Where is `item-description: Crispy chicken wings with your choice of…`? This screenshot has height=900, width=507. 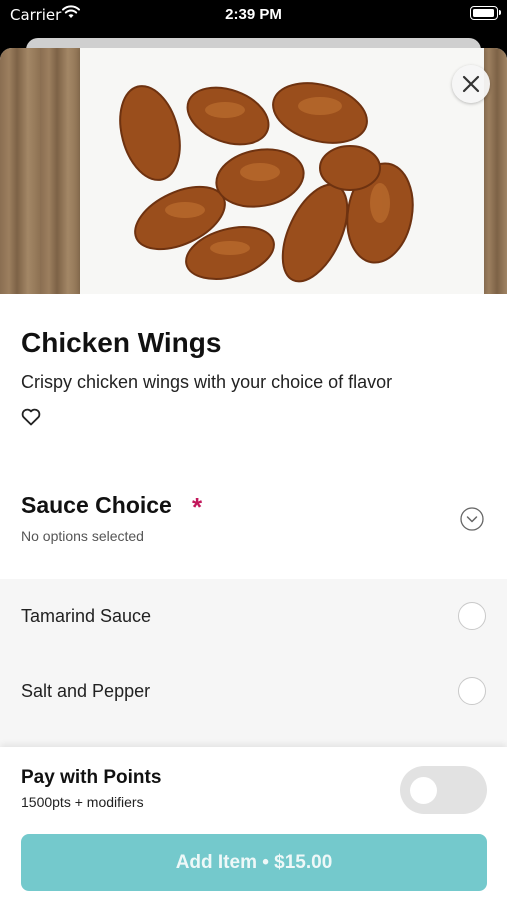
item-description: Crispy chicken wings with your choice of… is located at coordinates (207, 382).